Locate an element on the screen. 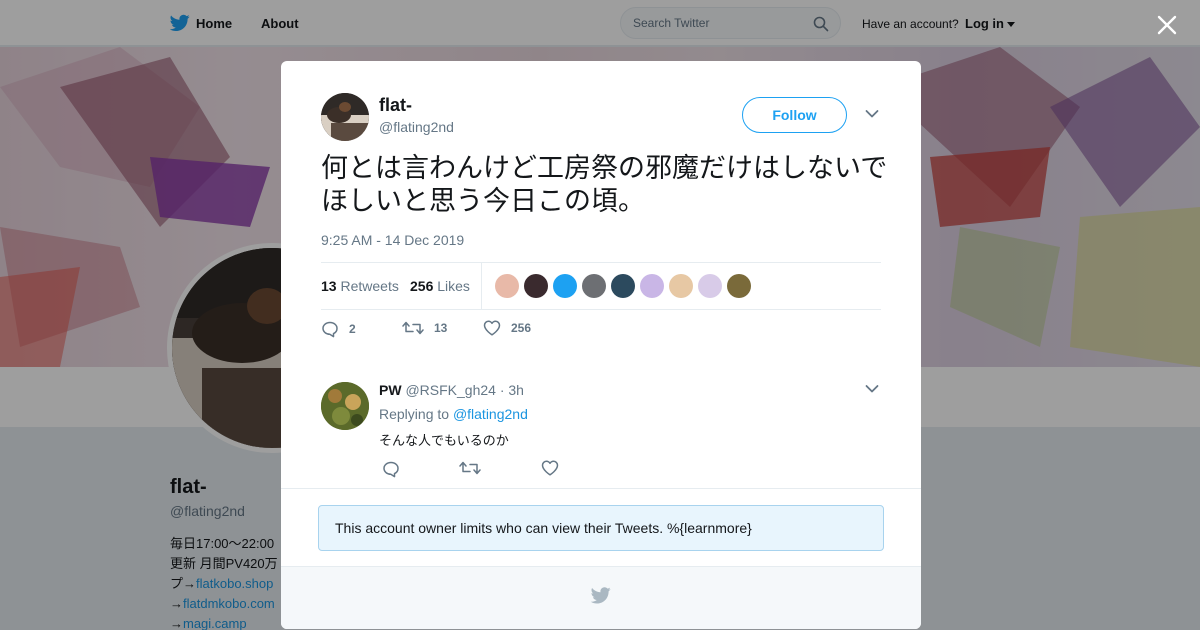 The image size is (1200, 630). reply-like-action is located at coordinates (550, 469).